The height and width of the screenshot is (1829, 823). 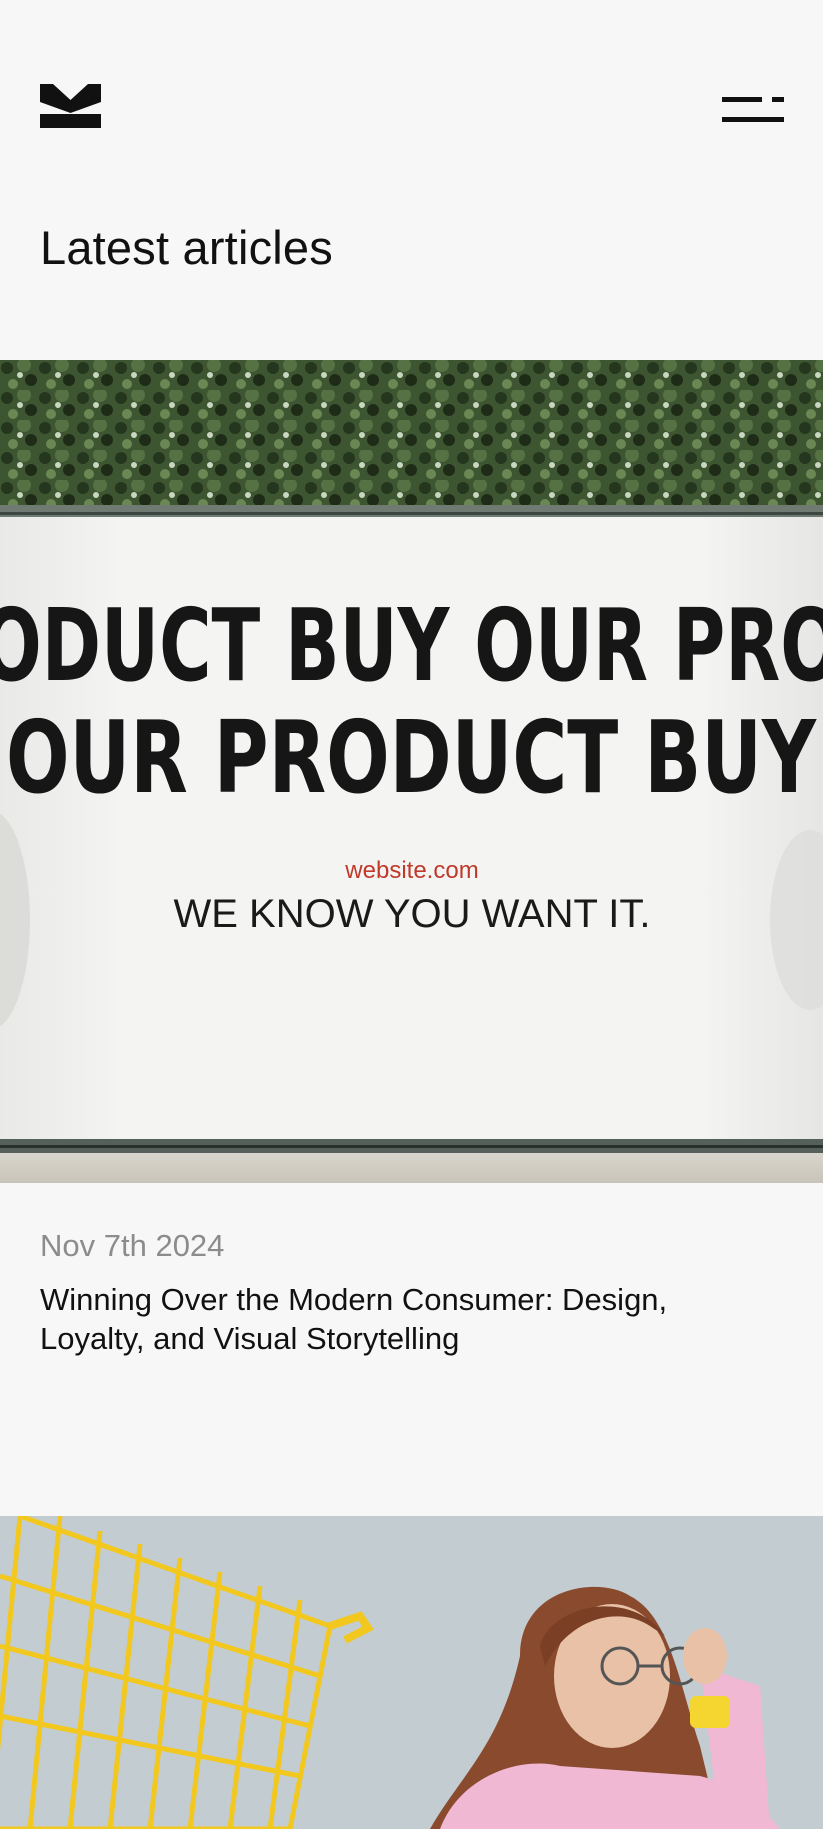 I want to click on page-title: Latest articles, so click(x=186, y=247).